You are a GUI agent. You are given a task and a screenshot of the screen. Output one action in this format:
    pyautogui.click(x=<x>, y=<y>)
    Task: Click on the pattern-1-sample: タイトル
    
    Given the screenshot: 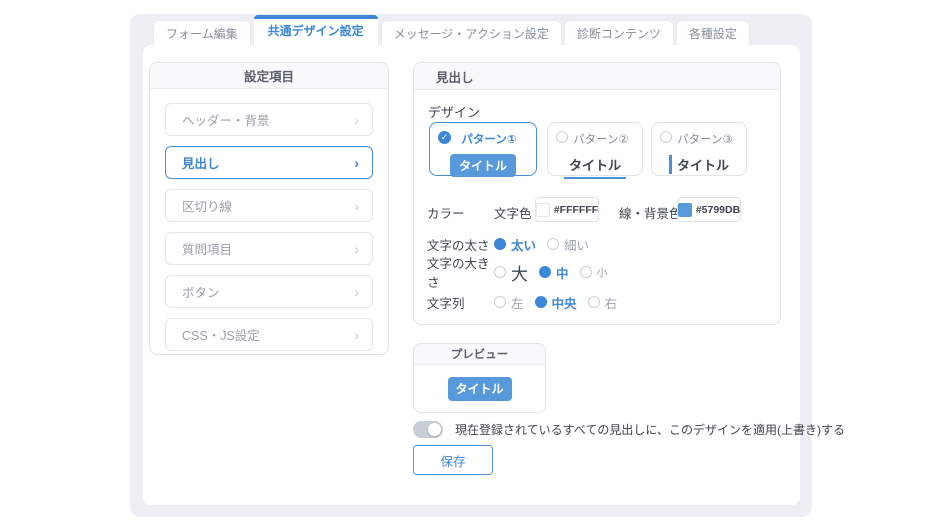 What is the action you would take?
    pyautogui.click(x=483, y=165)
    